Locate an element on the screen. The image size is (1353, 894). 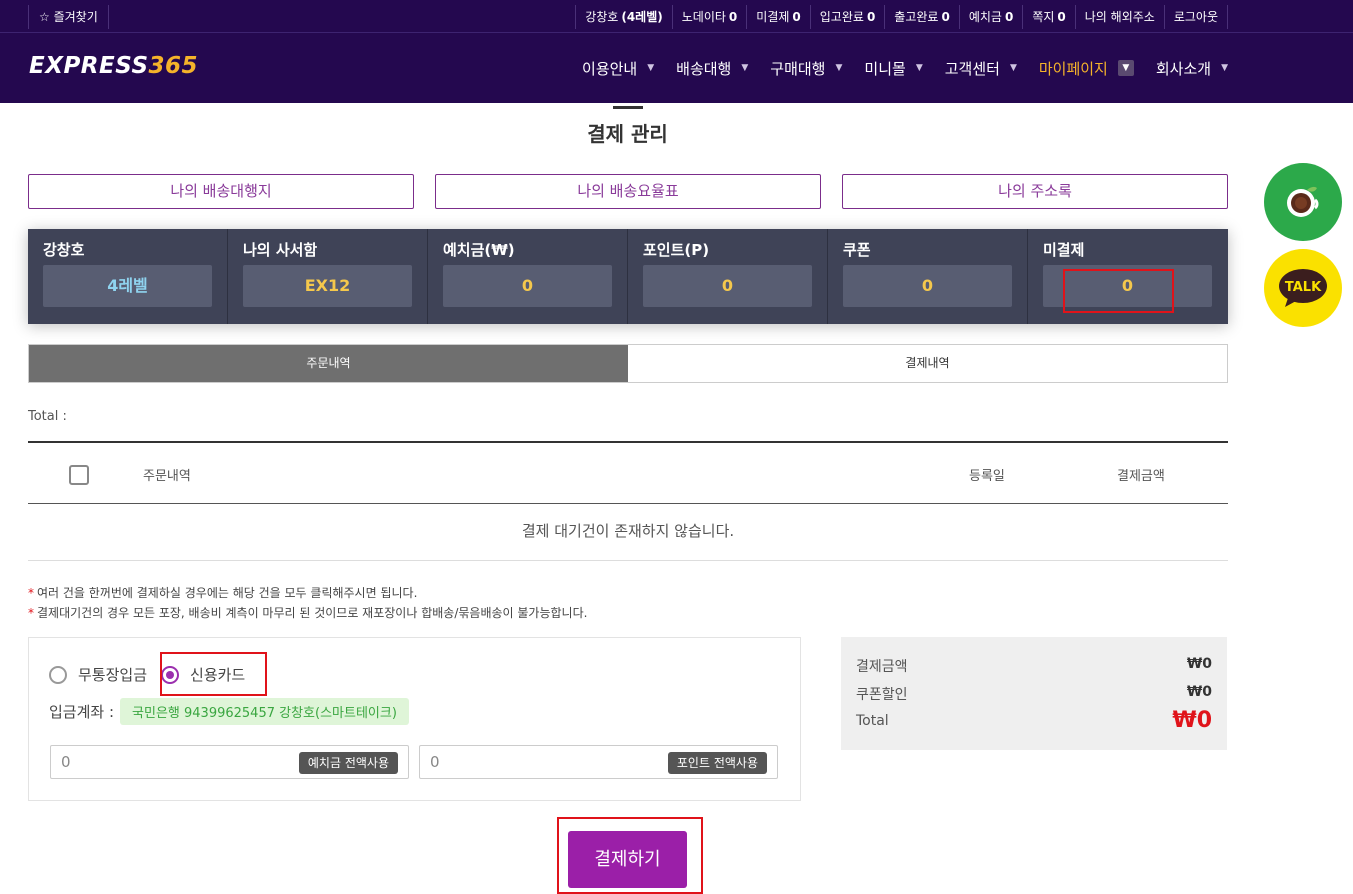
received-link: 입고완료 0 is located at coordinates (847, 17).